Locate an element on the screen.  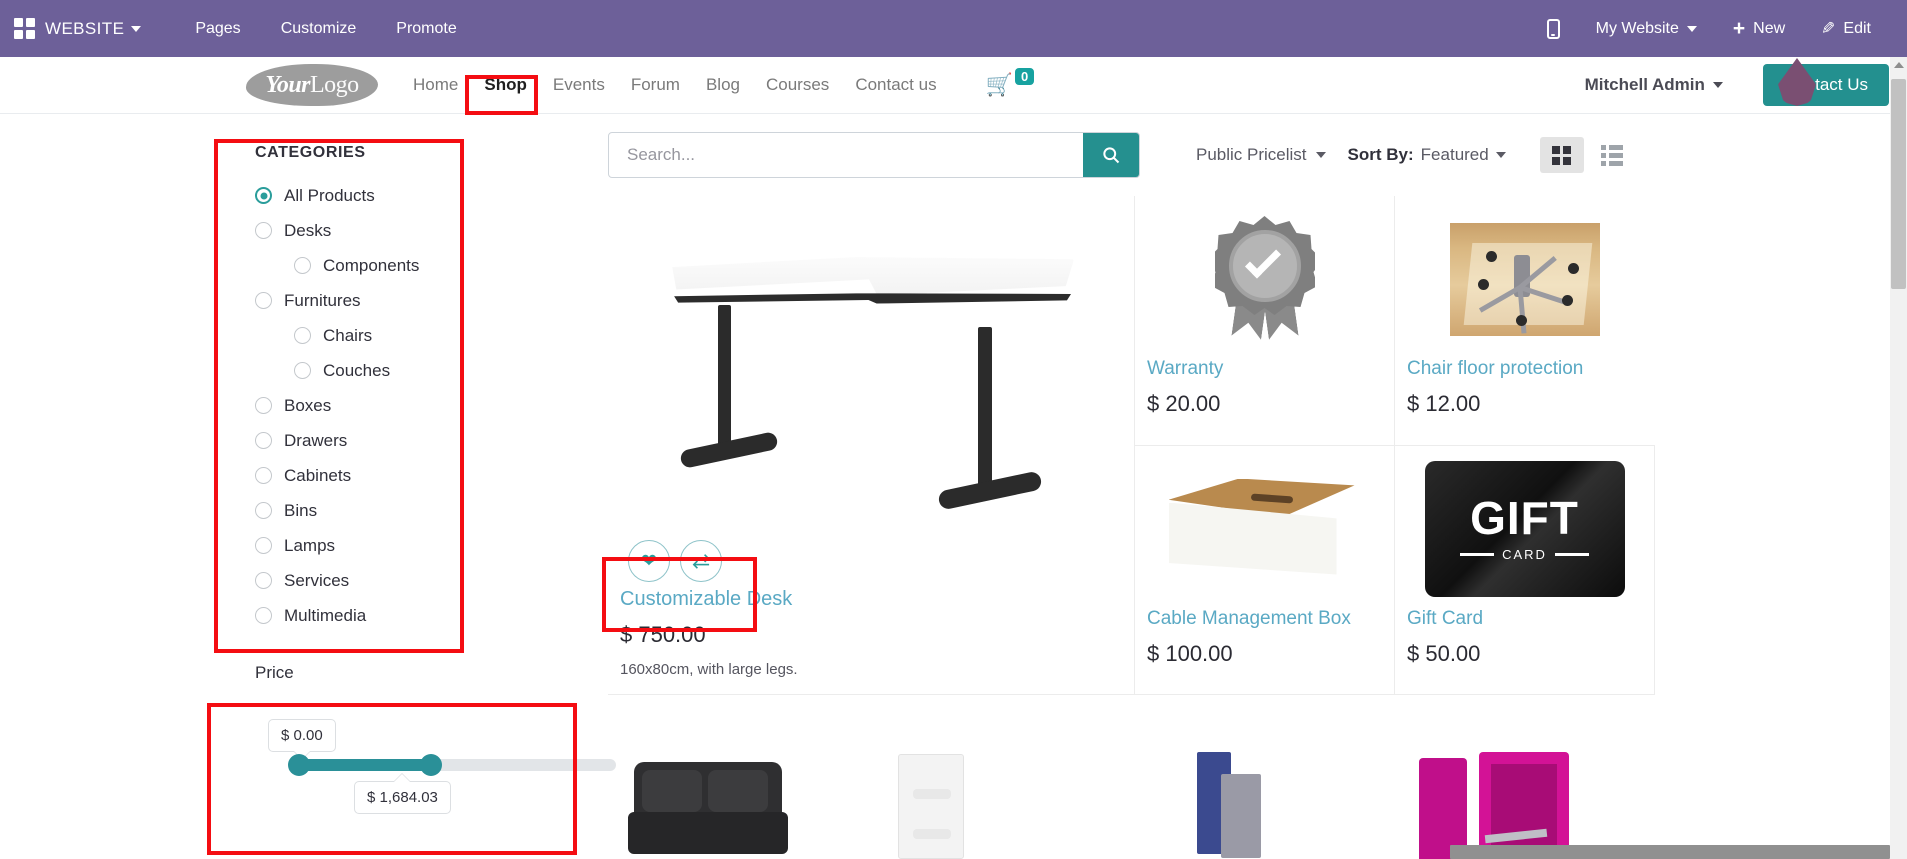
admin-menu-pages: Pages is located at coordinates (217, 29).